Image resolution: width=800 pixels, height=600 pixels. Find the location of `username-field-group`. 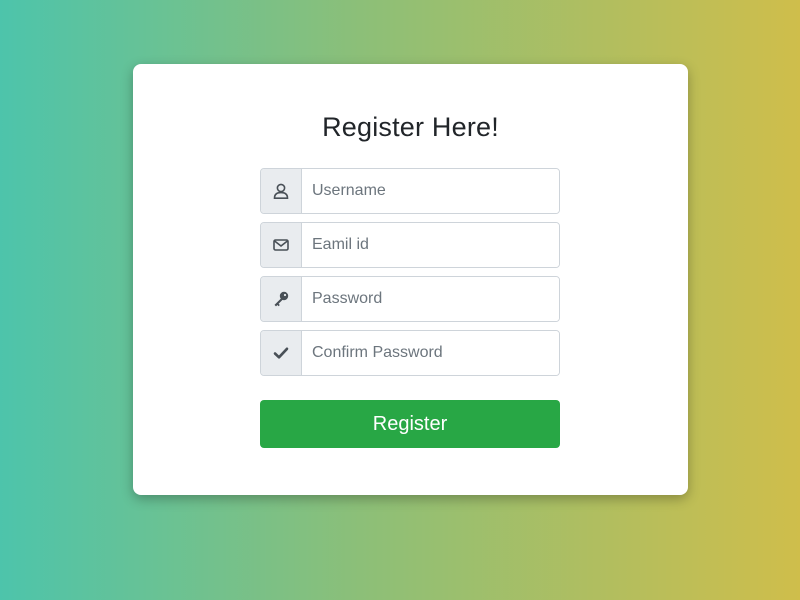

username-field-group is located at coordinates (410, 191).